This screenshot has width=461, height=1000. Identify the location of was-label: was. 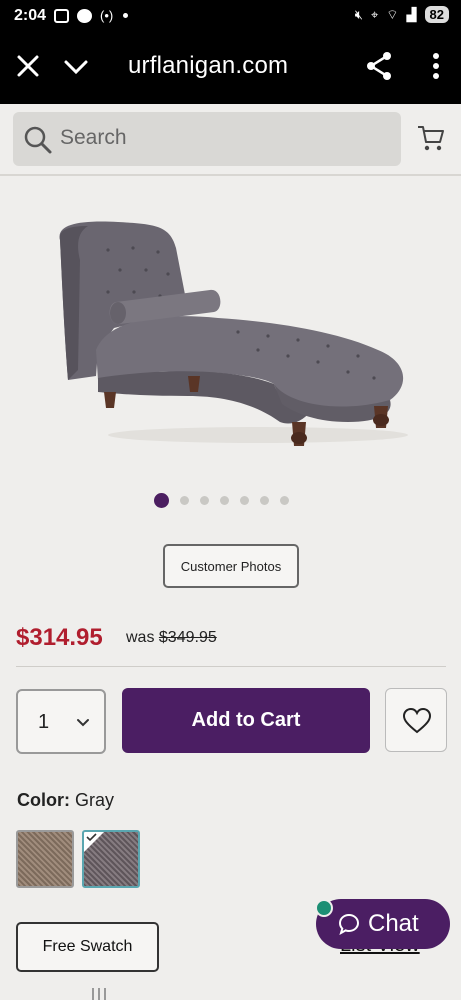
(140, 637).